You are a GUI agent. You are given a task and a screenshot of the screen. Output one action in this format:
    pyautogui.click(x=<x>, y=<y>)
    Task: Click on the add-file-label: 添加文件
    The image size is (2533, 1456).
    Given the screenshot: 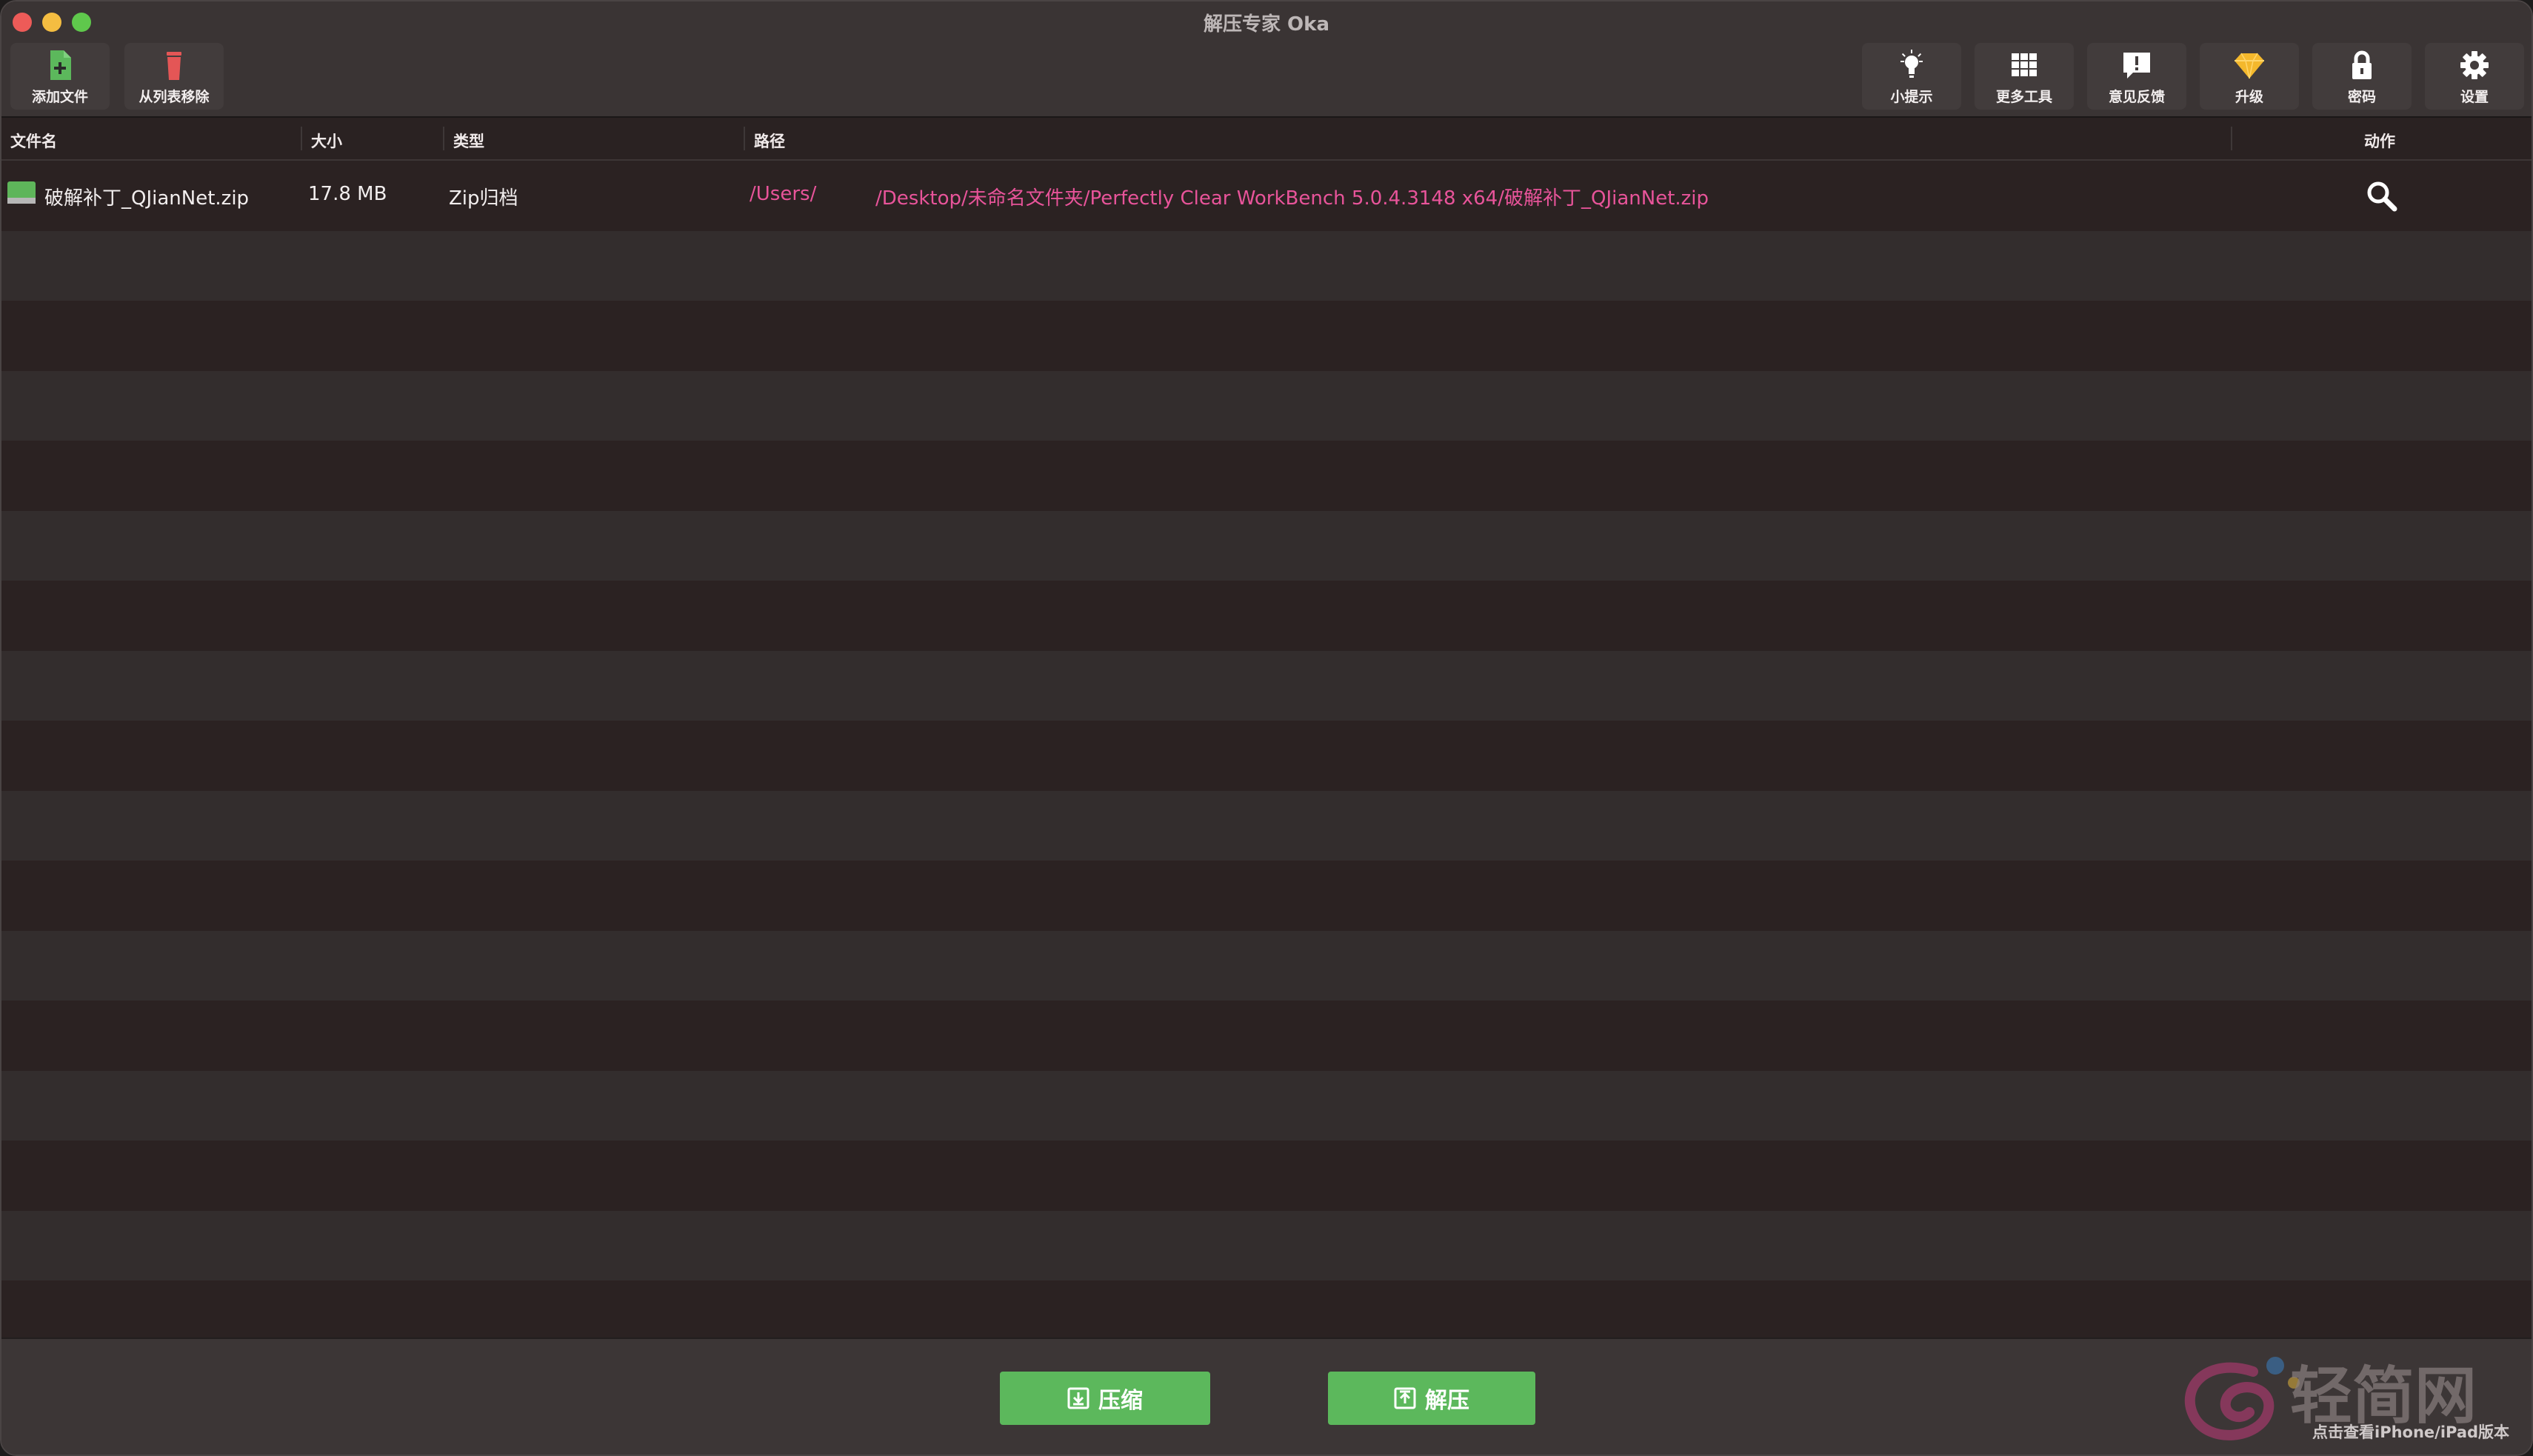 What is the action you would take?
    pyautogui.click(x=59, y=97)
    